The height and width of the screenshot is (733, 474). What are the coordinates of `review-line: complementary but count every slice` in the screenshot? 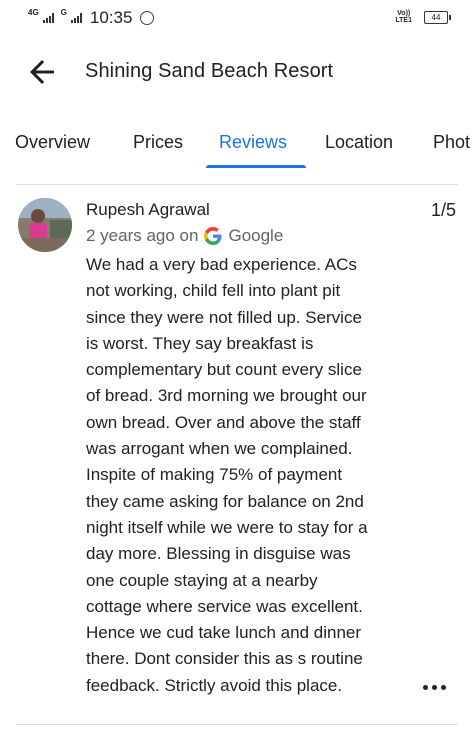 It's located at (224, 370).